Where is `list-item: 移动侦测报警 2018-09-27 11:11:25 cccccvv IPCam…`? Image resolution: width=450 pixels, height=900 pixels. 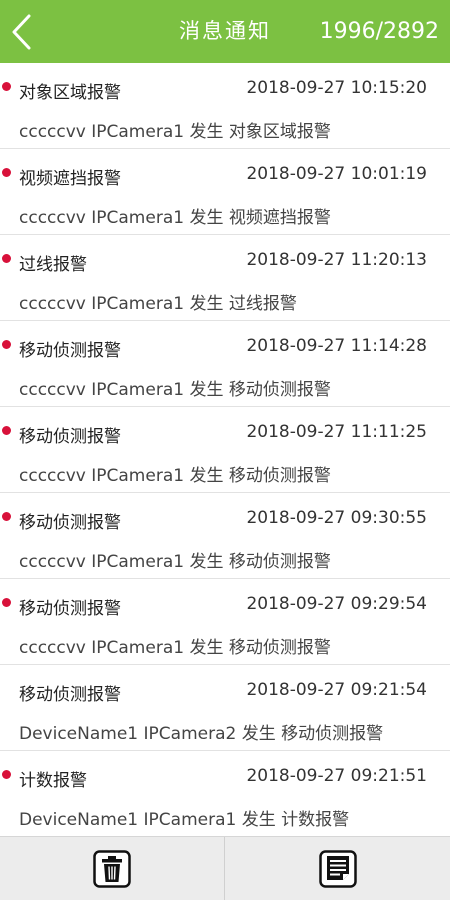
list-item: 移动侦测报警 2018-09-27 11:11:25 cccccvv IPCam… is located at coordinates (225, 450).